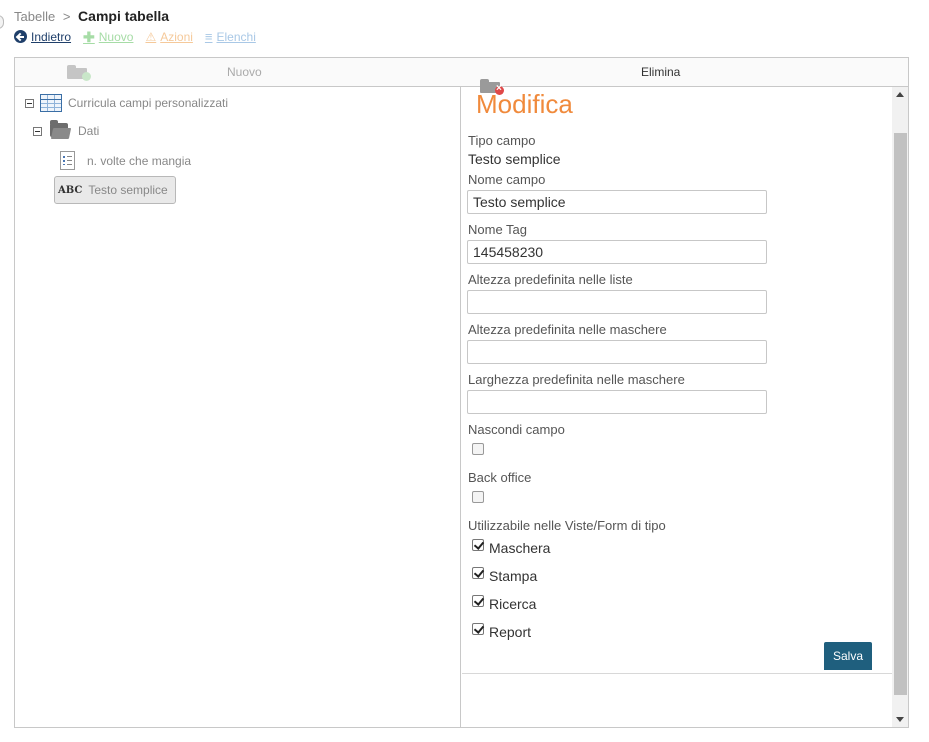 This screenshot has height=742, width=929. I want to click on form-title: Modifica, so click(524, 104).